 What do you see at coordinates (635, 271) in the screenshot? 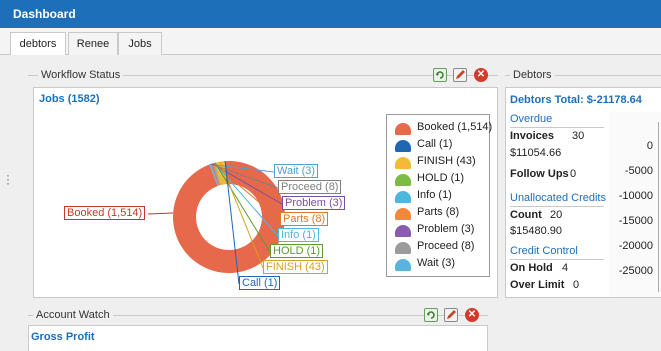
I see `axis-tick: -25000` at bounding box center [635, 271].